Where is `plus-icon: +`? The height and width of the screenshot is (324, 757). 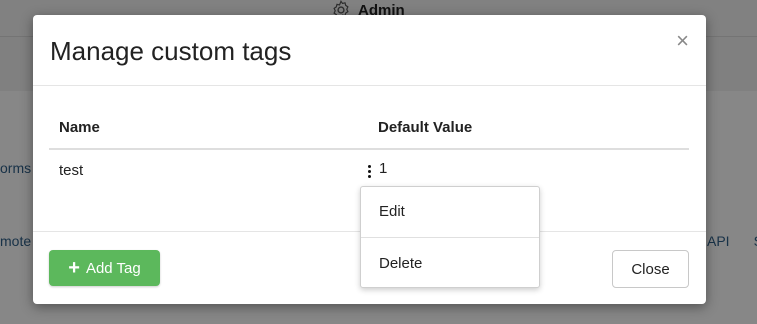 plus-icon: + is located at coordinates (74, 268).